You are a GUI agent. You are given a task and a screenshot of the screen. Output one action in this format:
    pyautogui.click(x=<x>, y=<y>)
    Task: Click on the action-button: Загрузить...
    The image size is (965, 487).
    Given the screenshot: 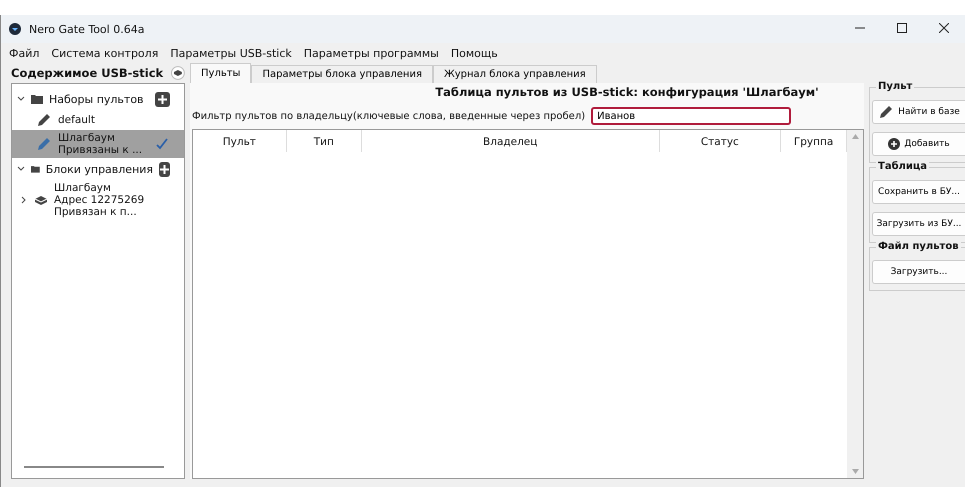 What is the action you would take?
    pyautogui.click(x=918, y=272)
    